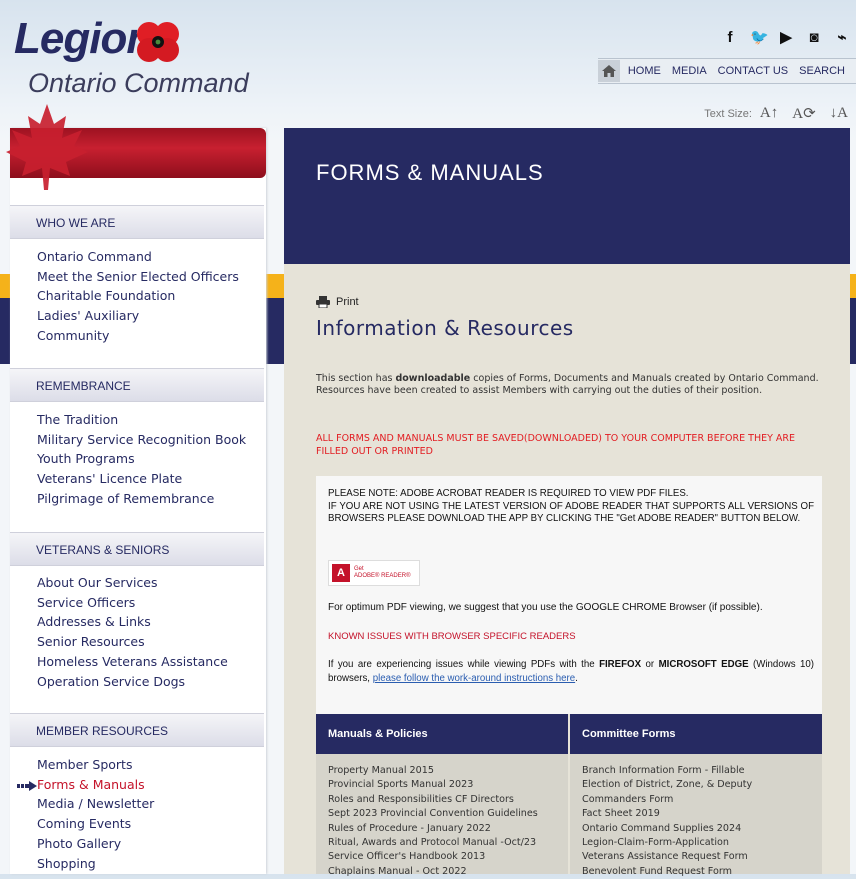 The width and height of the screenshot is (856, 879). Describe the element at coordinates (138, 316) in the screenshot. I see `sidebar-item-ladies-auxiliary: Ladies' Auxiliary` at that location.